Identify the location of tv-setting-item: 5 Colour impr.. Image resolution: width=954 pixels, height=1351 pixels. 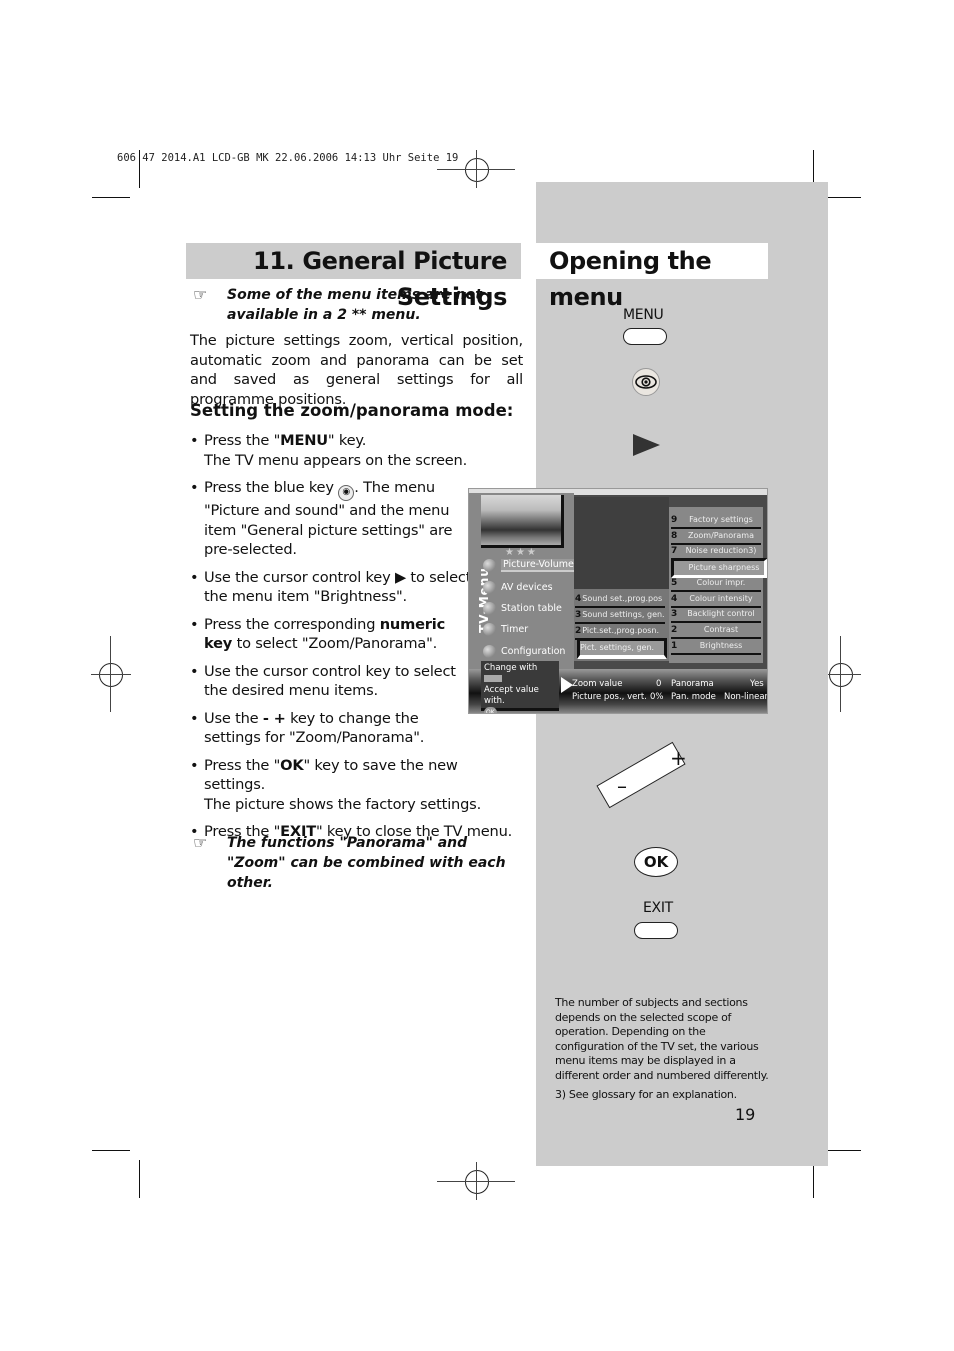
(716, 584).